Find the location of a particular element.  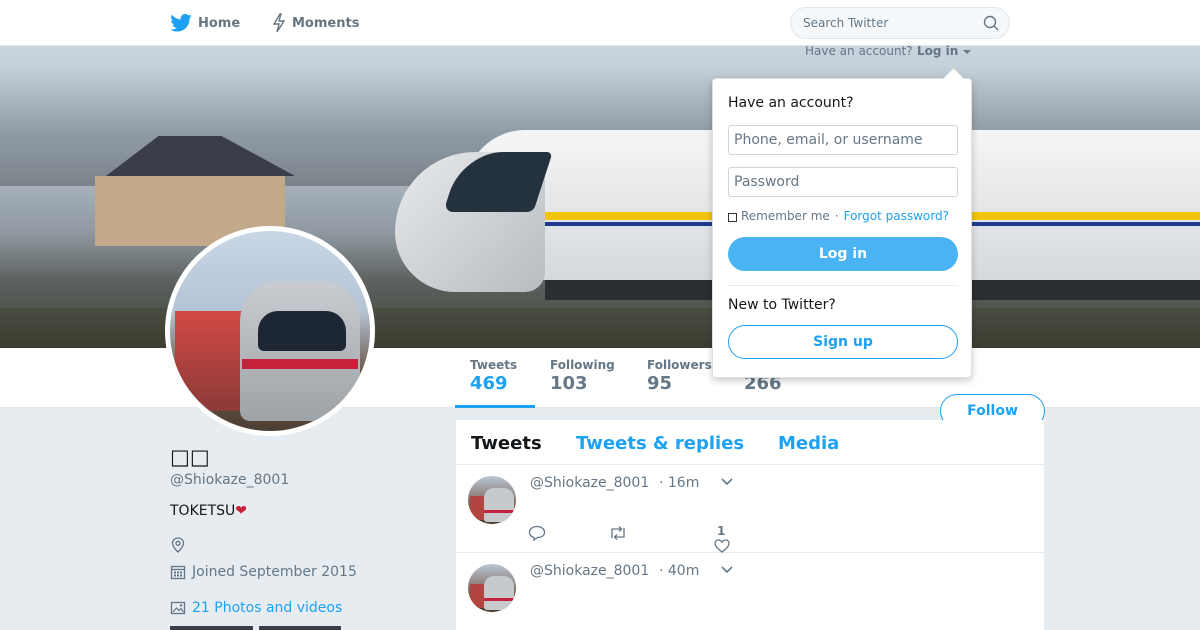

joined-row: Joined September 2015 is located at coordinates (263, 572).